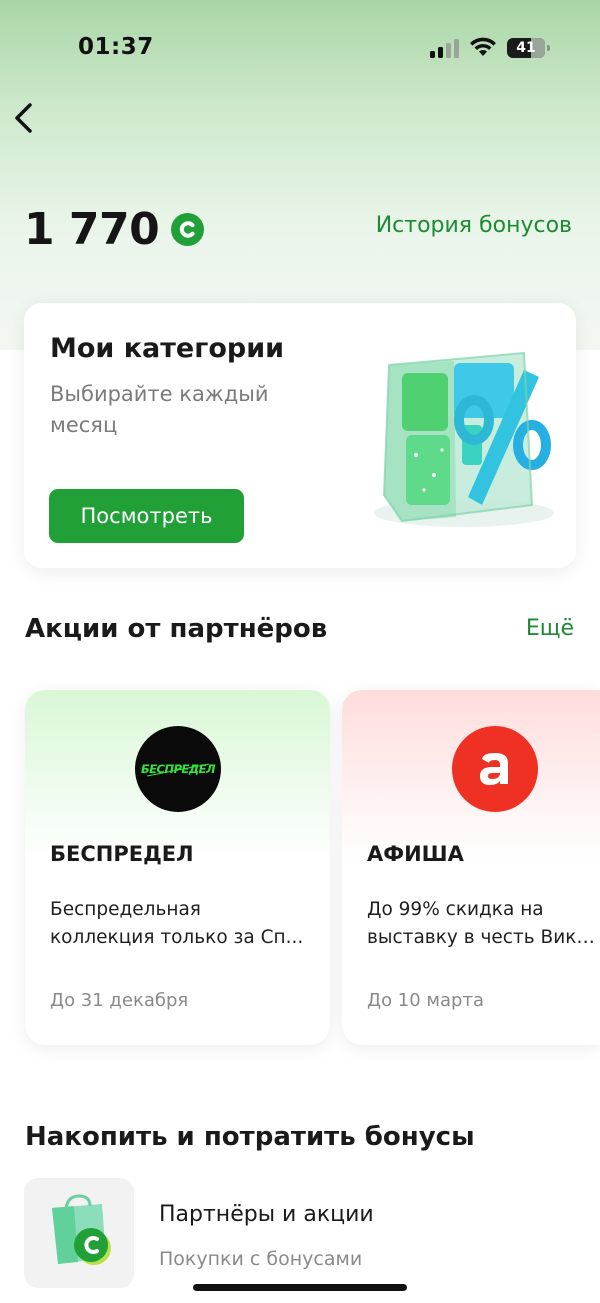  What do you see at coordinates (550, 628) in the screenshot?
I see `more-partners-link: Ещё` at bounding box center [550, 628].